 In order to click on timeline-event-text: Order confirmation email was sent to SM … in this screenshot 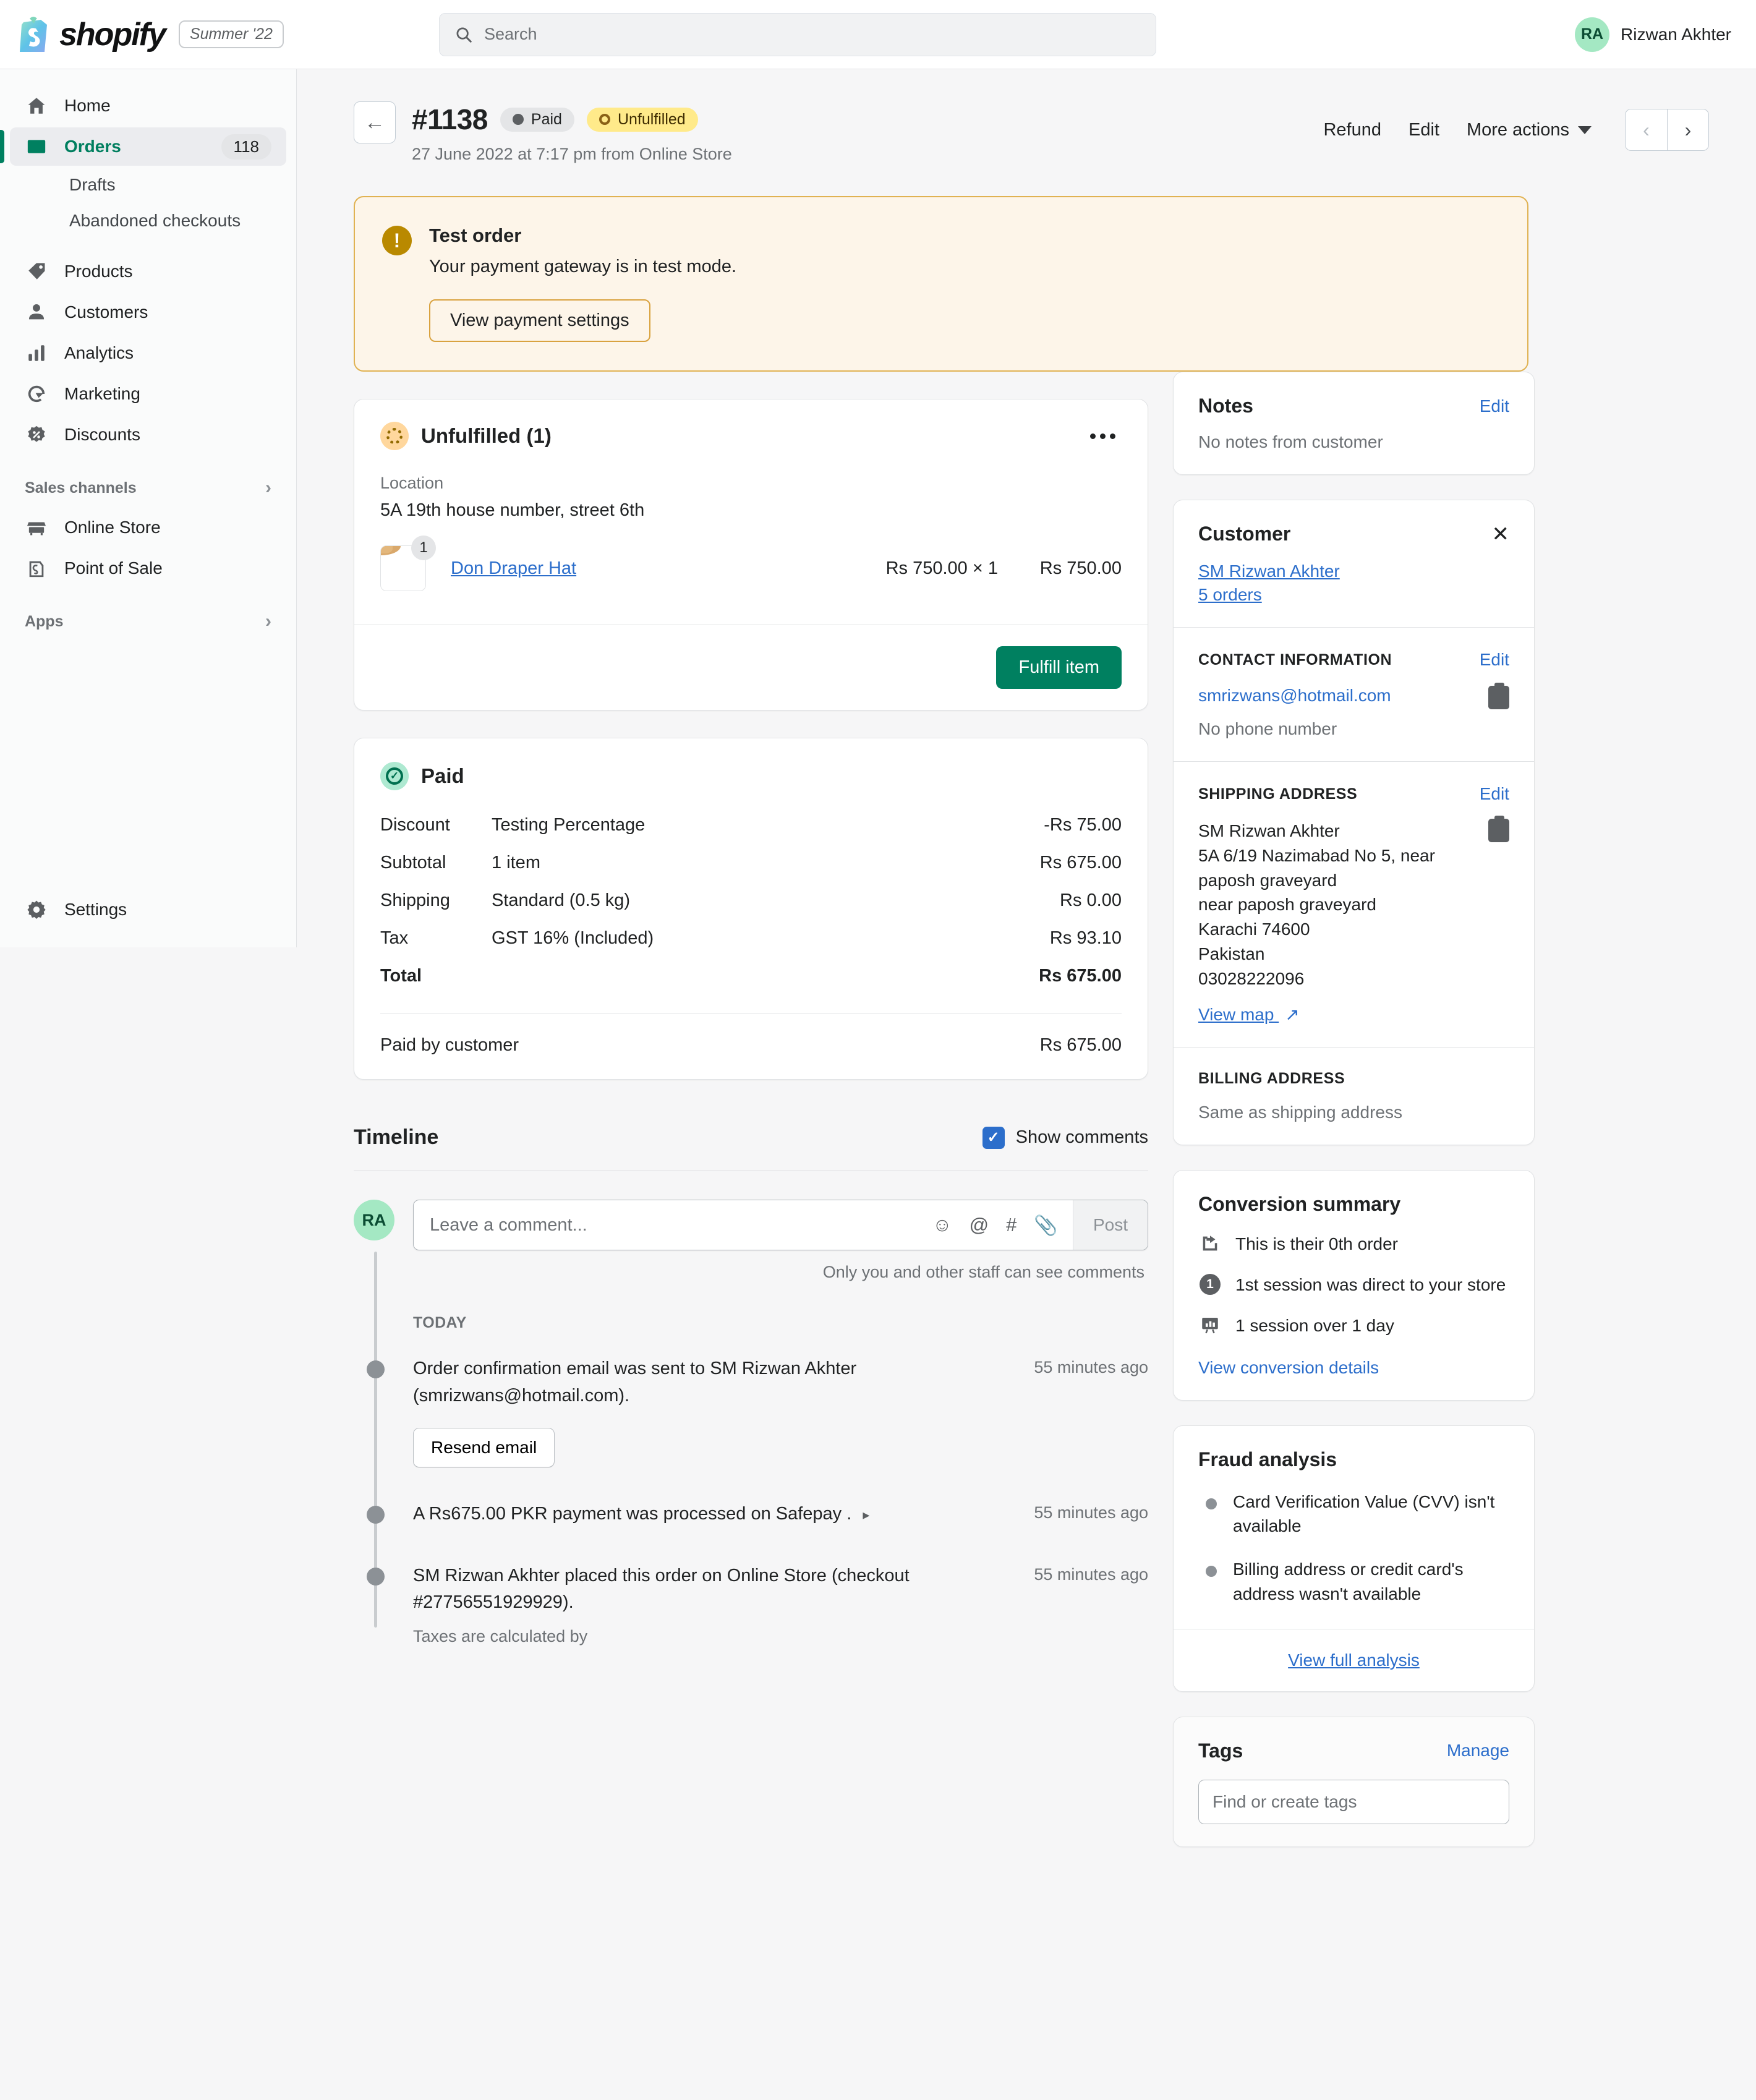, I will do `click(635, 1382)`.